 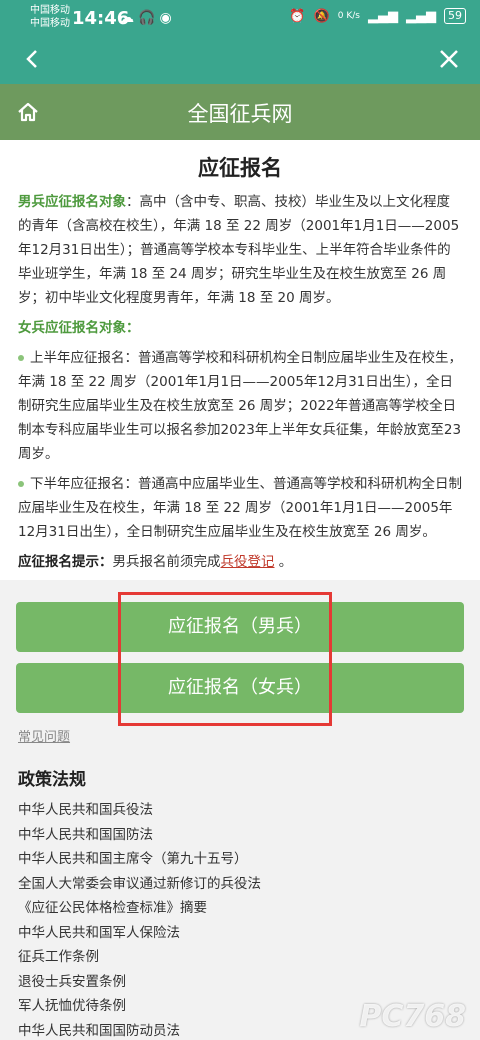 What do you see at coordinates (348, 16) in the screenshot?
I see `network-speed: 0 K/s` at bounding box center [348, 16].